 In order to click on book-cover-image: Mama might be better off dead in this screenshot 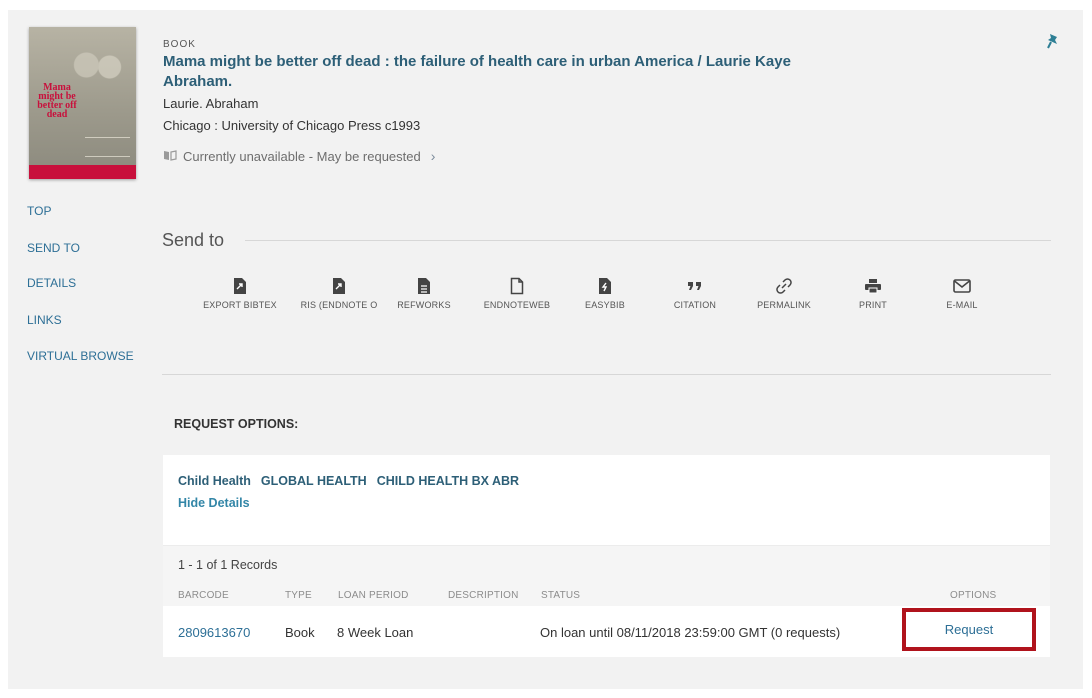, I will do `click(82, 103)`.